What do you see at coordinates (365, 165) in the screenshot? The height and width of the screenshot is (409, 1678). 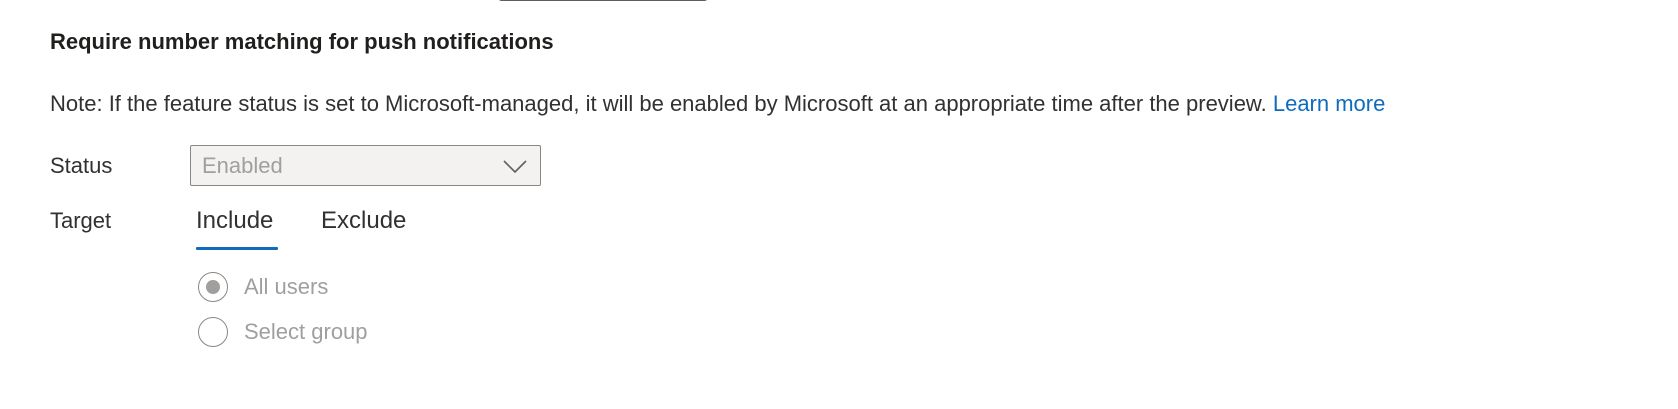 I see `status-dropdown: Enabled` at bounding box center [365, 165].